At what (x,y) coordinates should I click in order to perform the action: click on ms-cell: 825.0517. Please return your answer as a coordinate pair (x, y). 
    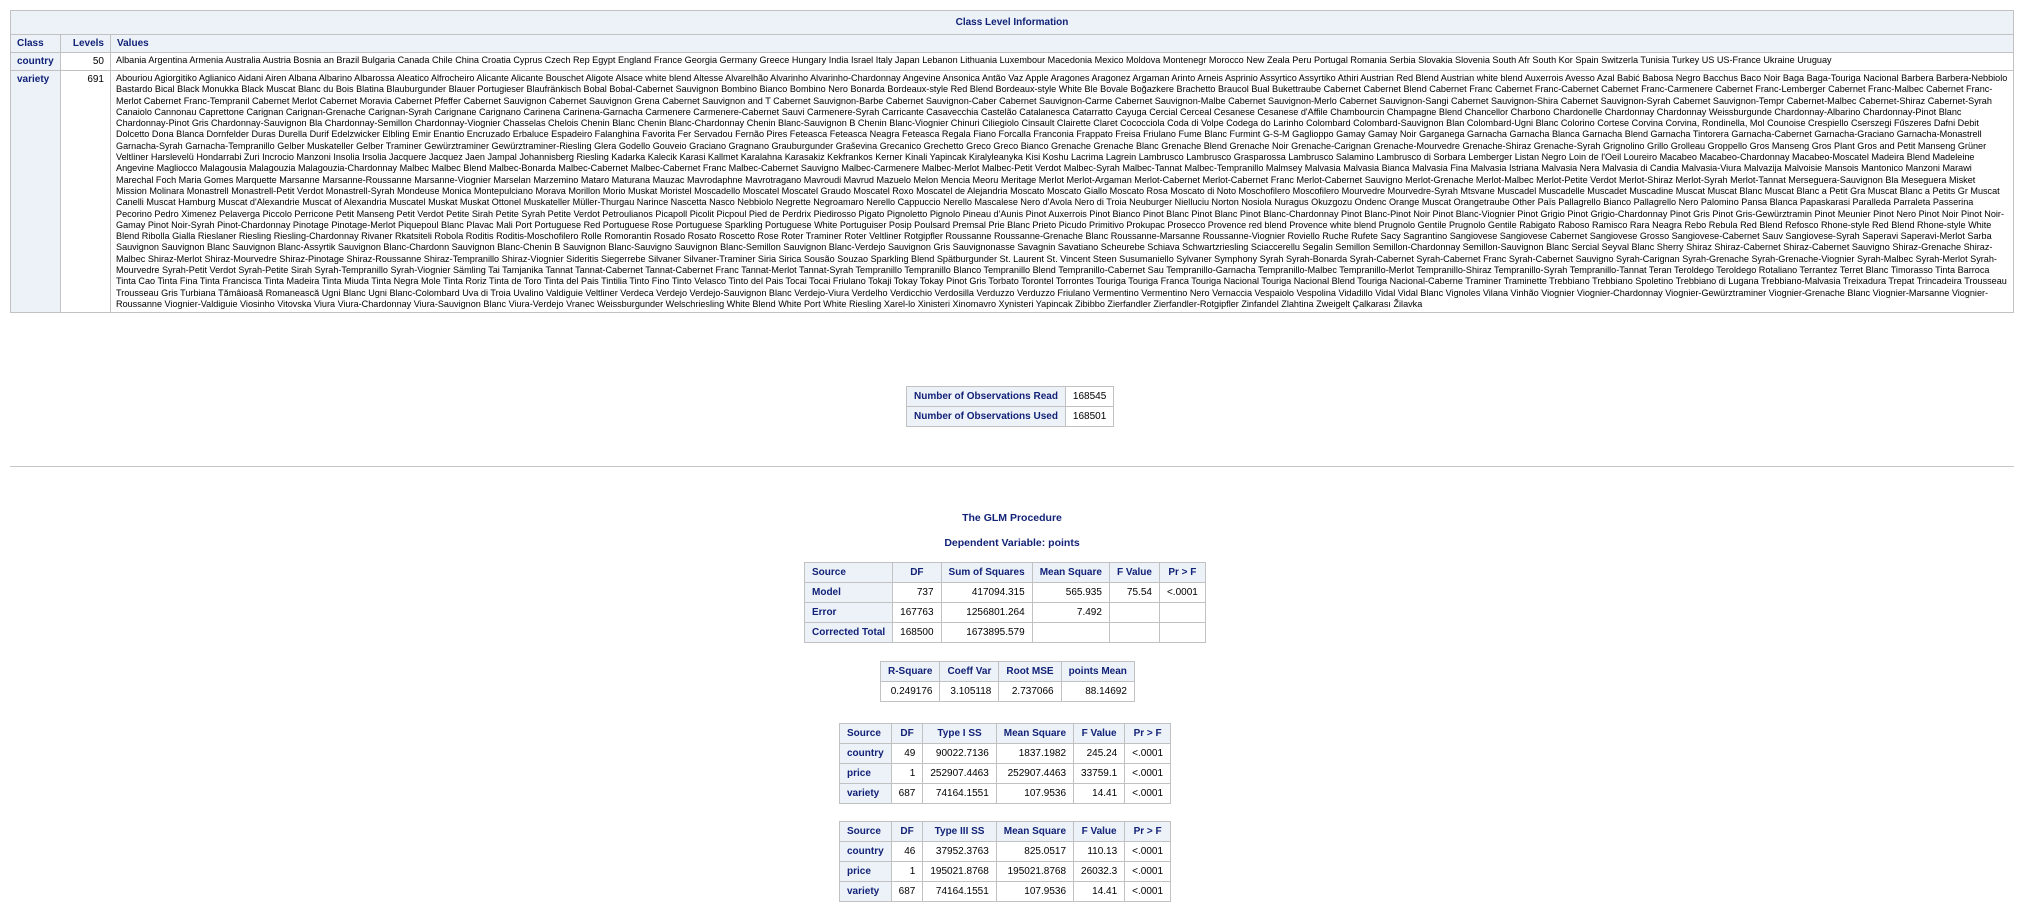
    Looking at the image, I should click on (1035, 851).